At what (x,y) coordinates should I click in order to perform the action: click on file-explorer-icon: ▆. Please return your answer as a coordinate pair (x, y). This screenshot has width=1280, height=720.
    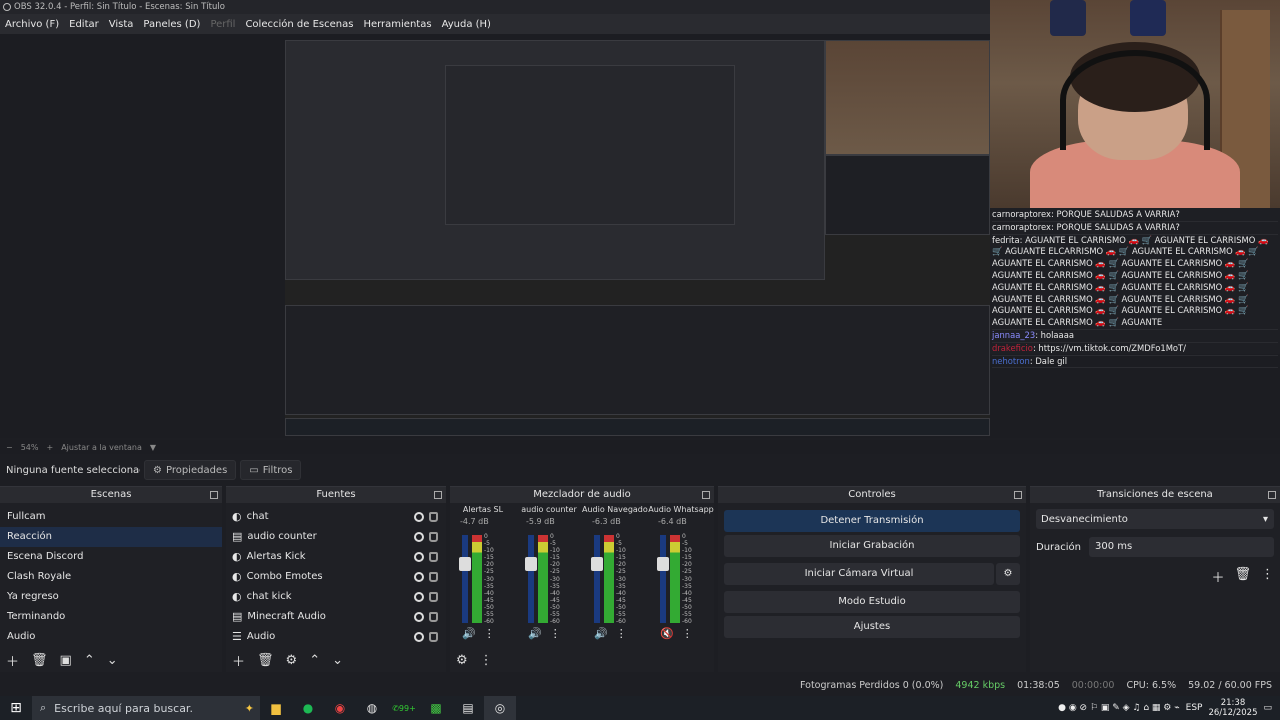
    Looking at the image, I should click on (276, 708).